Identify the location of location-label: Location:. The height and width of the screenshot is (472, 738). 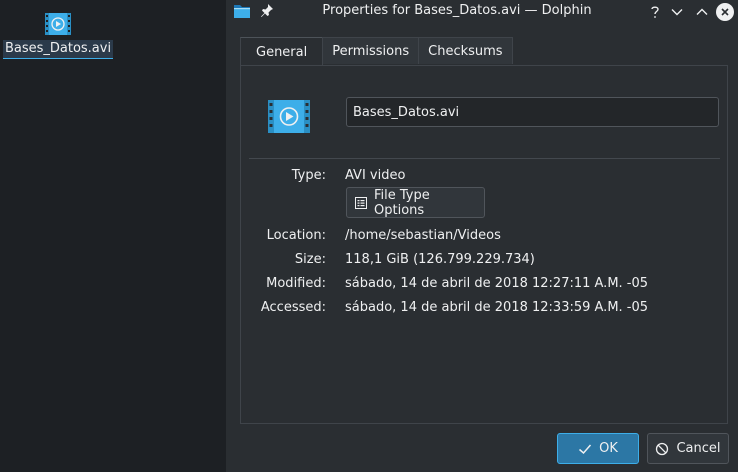
(296, 235).